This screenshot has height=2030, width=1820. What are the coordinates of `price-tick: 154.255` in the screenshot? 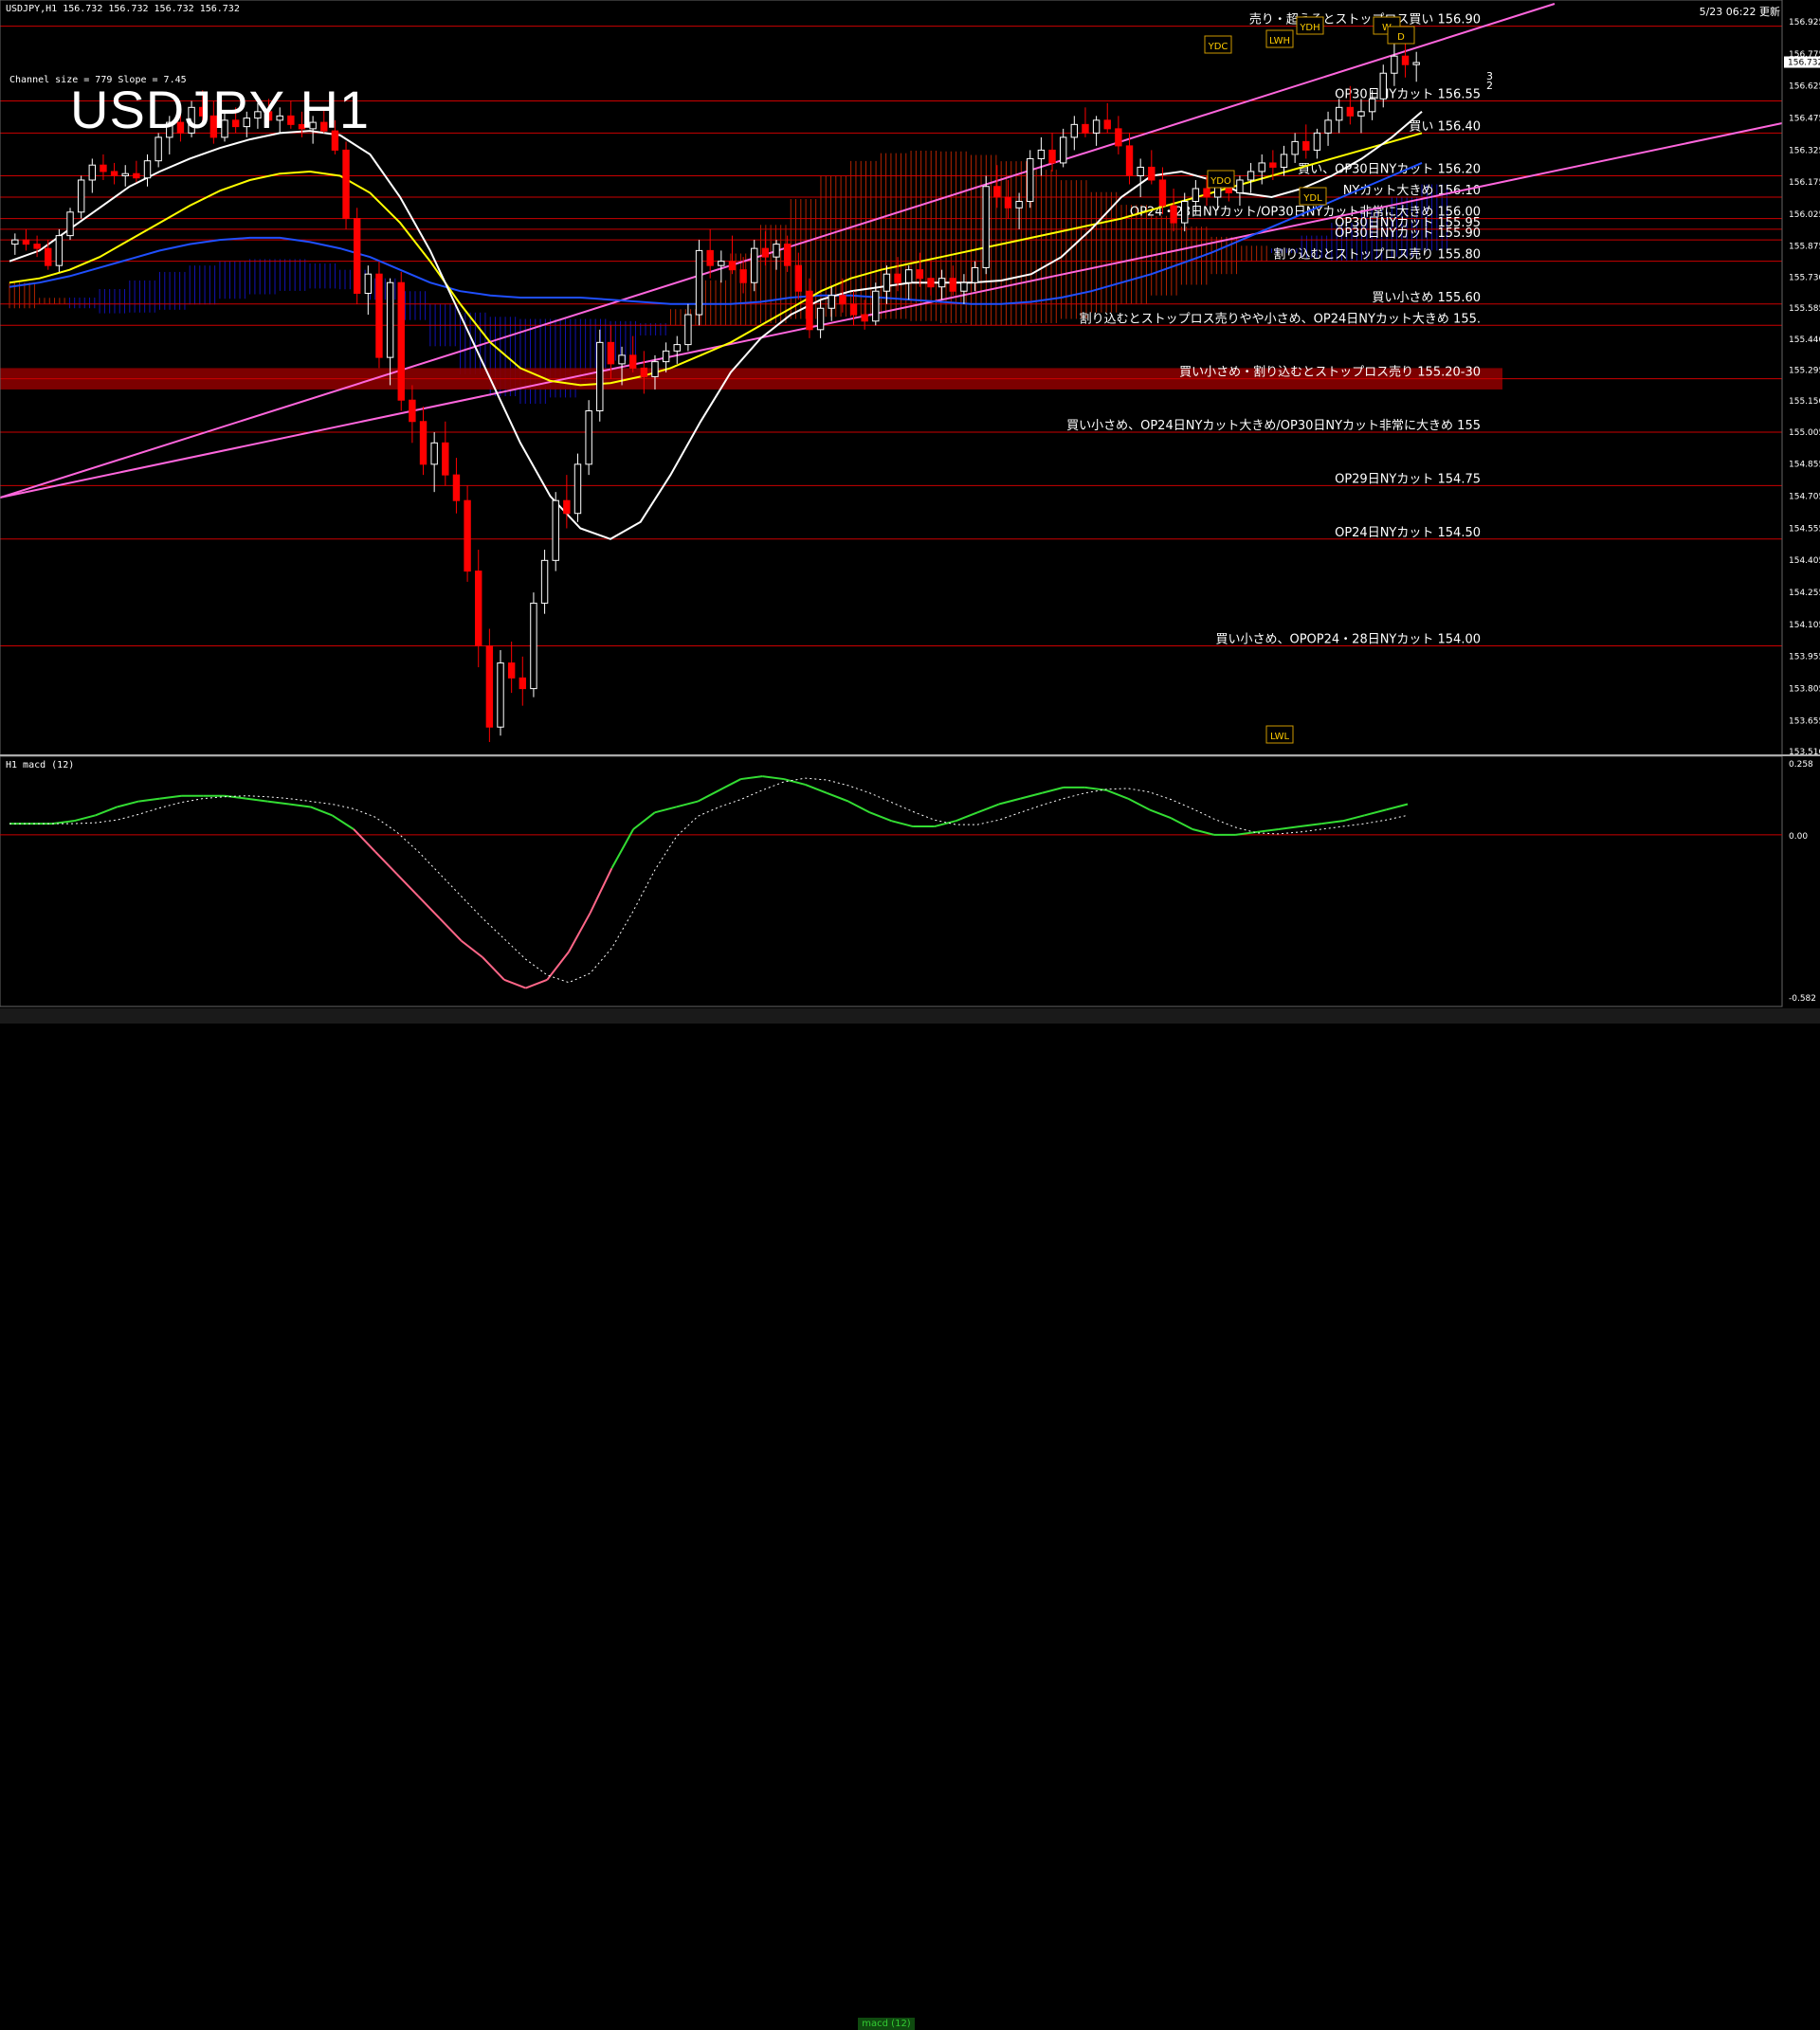 It's located at (1804, 593).